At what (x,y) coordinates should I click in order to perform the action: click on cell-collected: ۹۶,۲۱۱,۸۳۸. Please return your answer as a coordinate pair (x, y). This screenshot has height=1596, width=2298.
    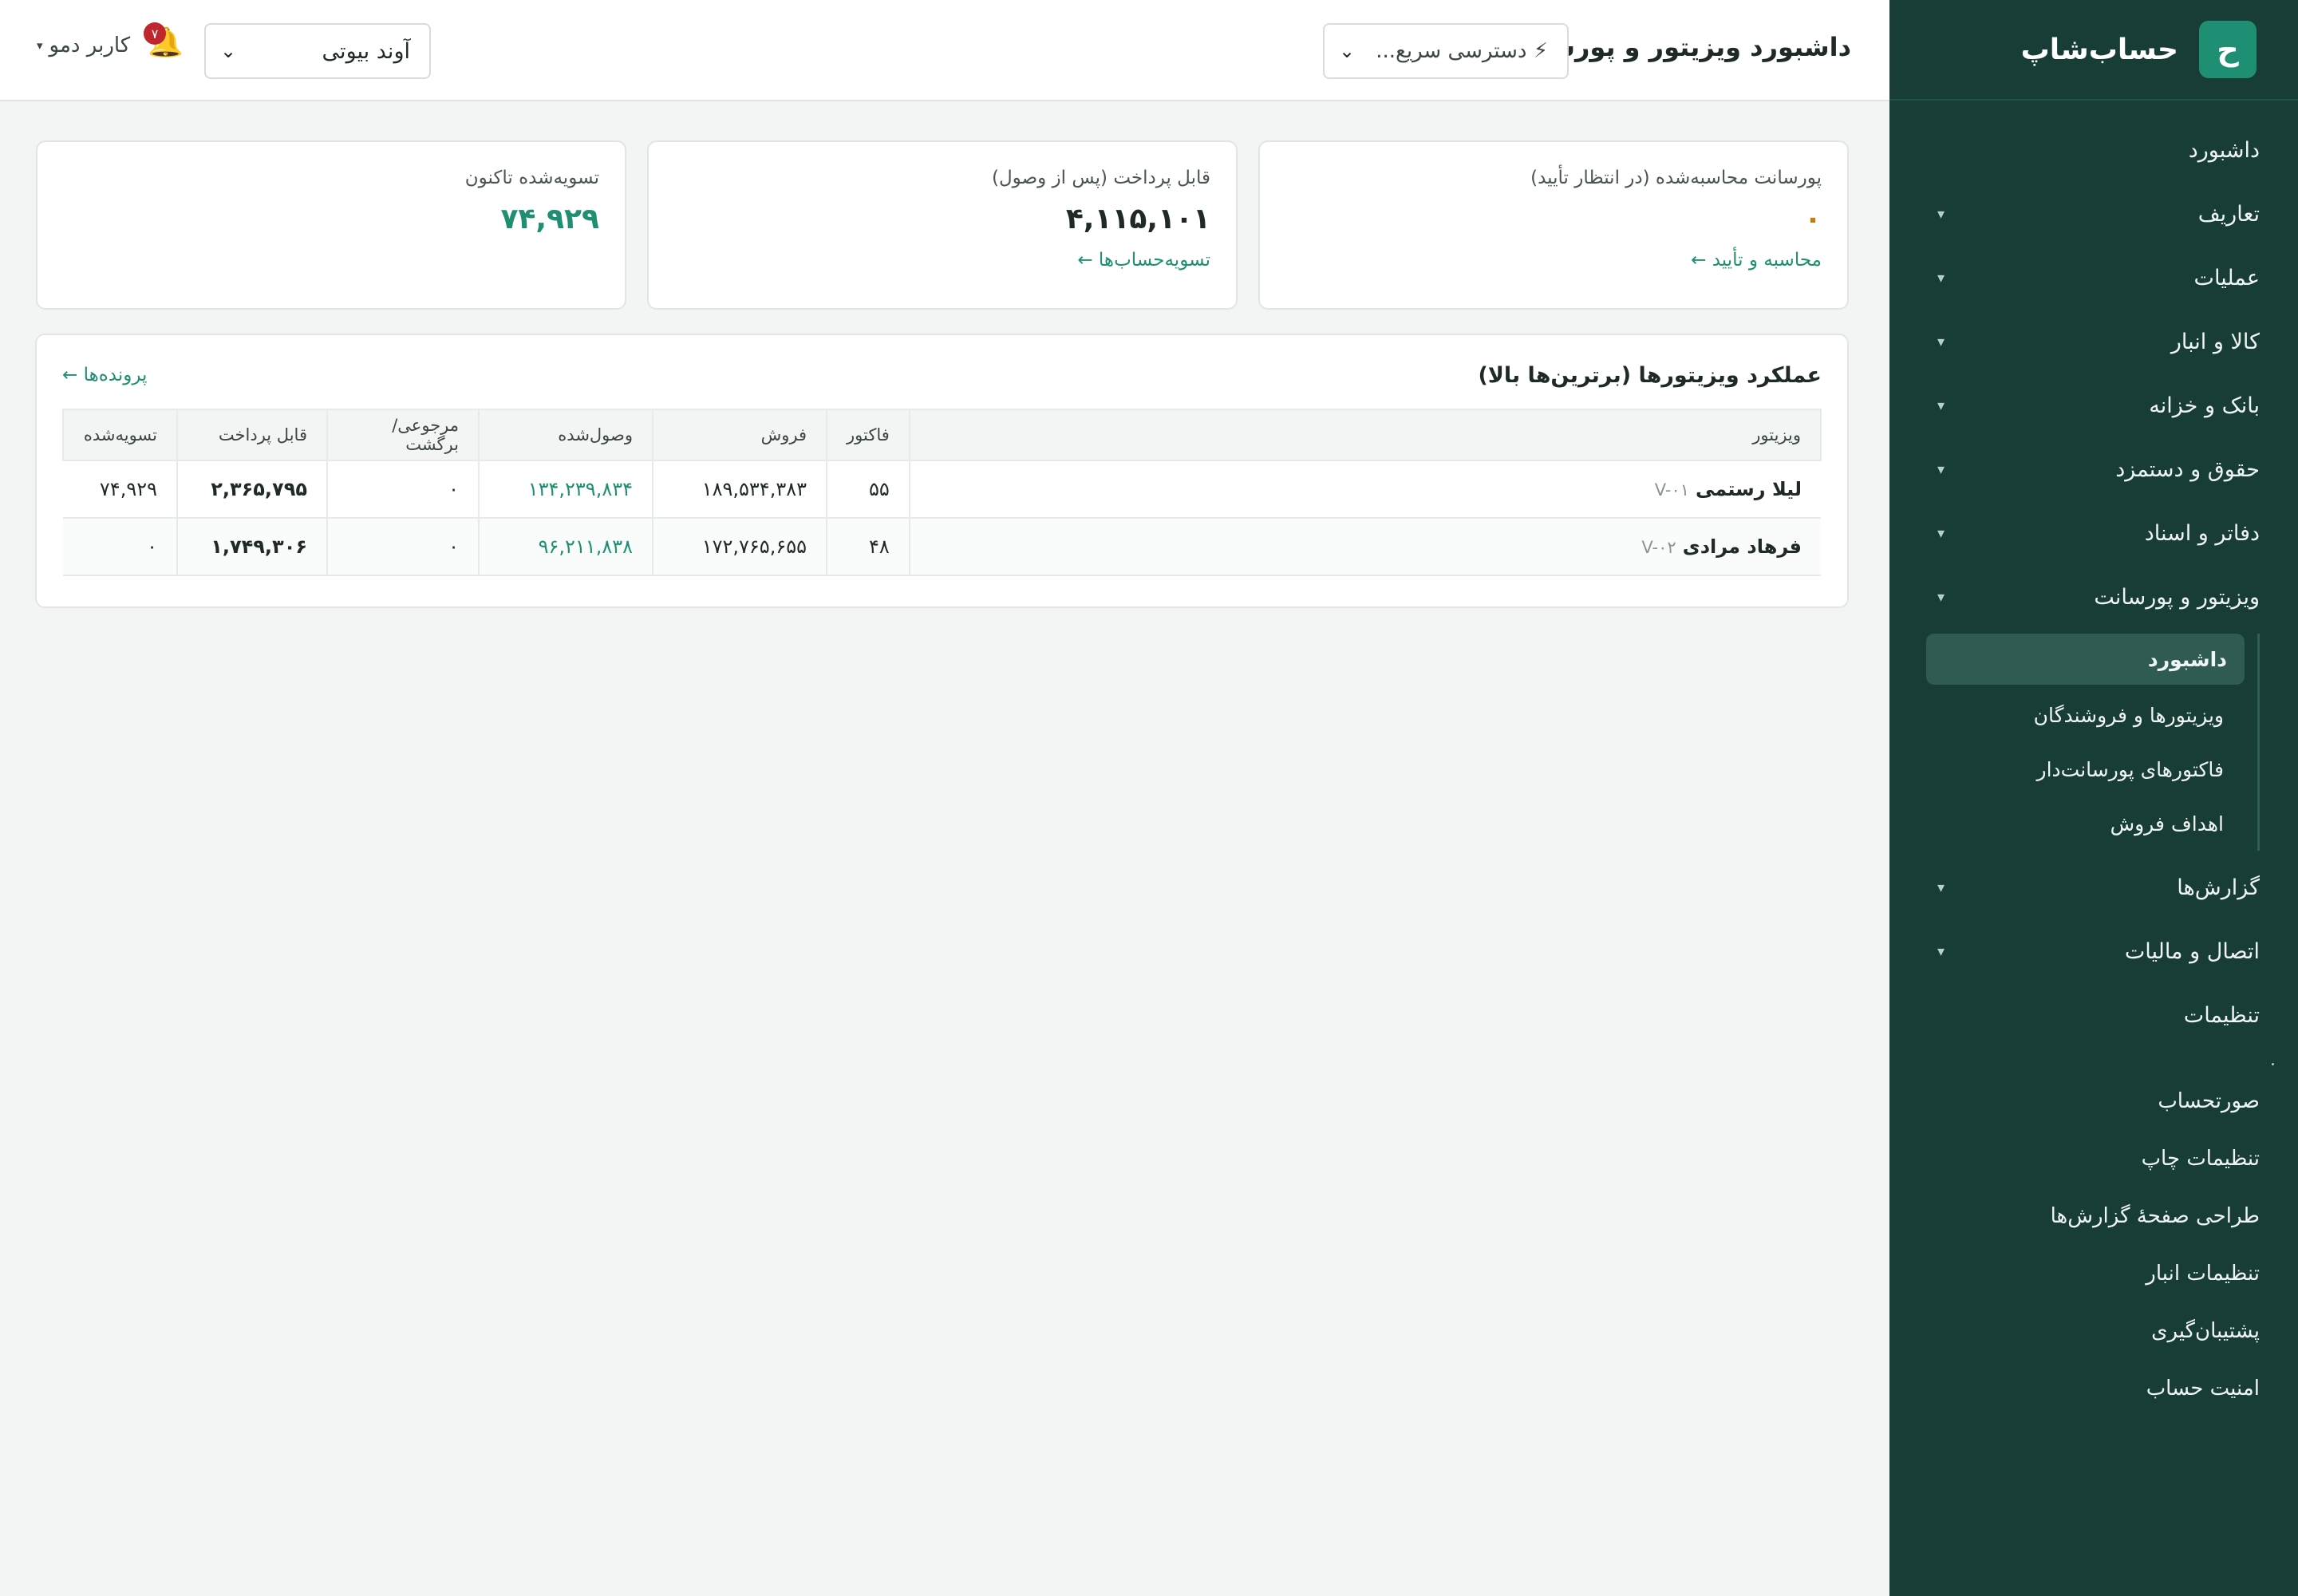
    Looking at the image, I should click on (566, 547).